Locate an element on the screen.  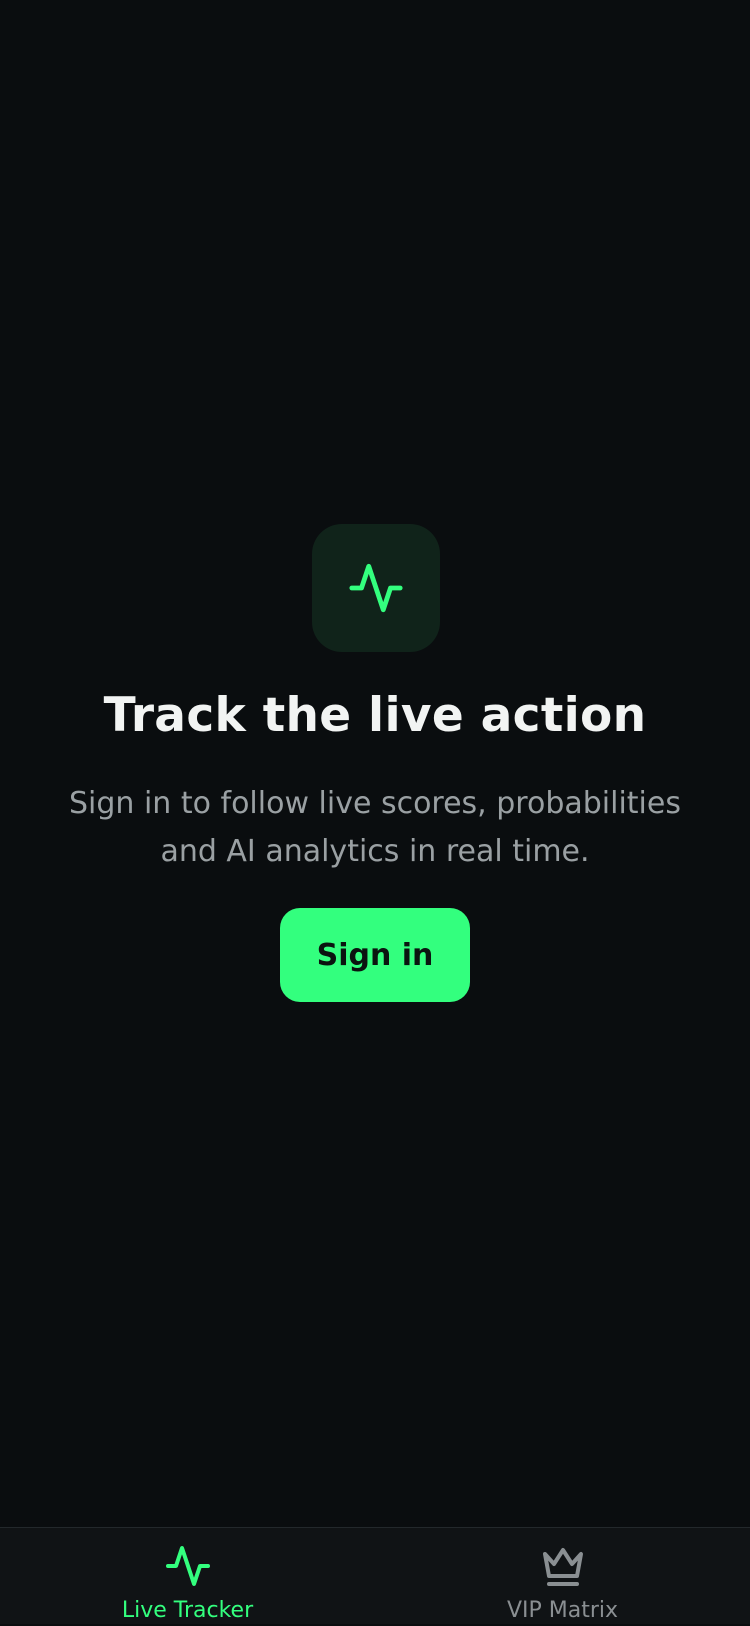
tab-label: VIP Matrix is located at coordinates (562, 1610).